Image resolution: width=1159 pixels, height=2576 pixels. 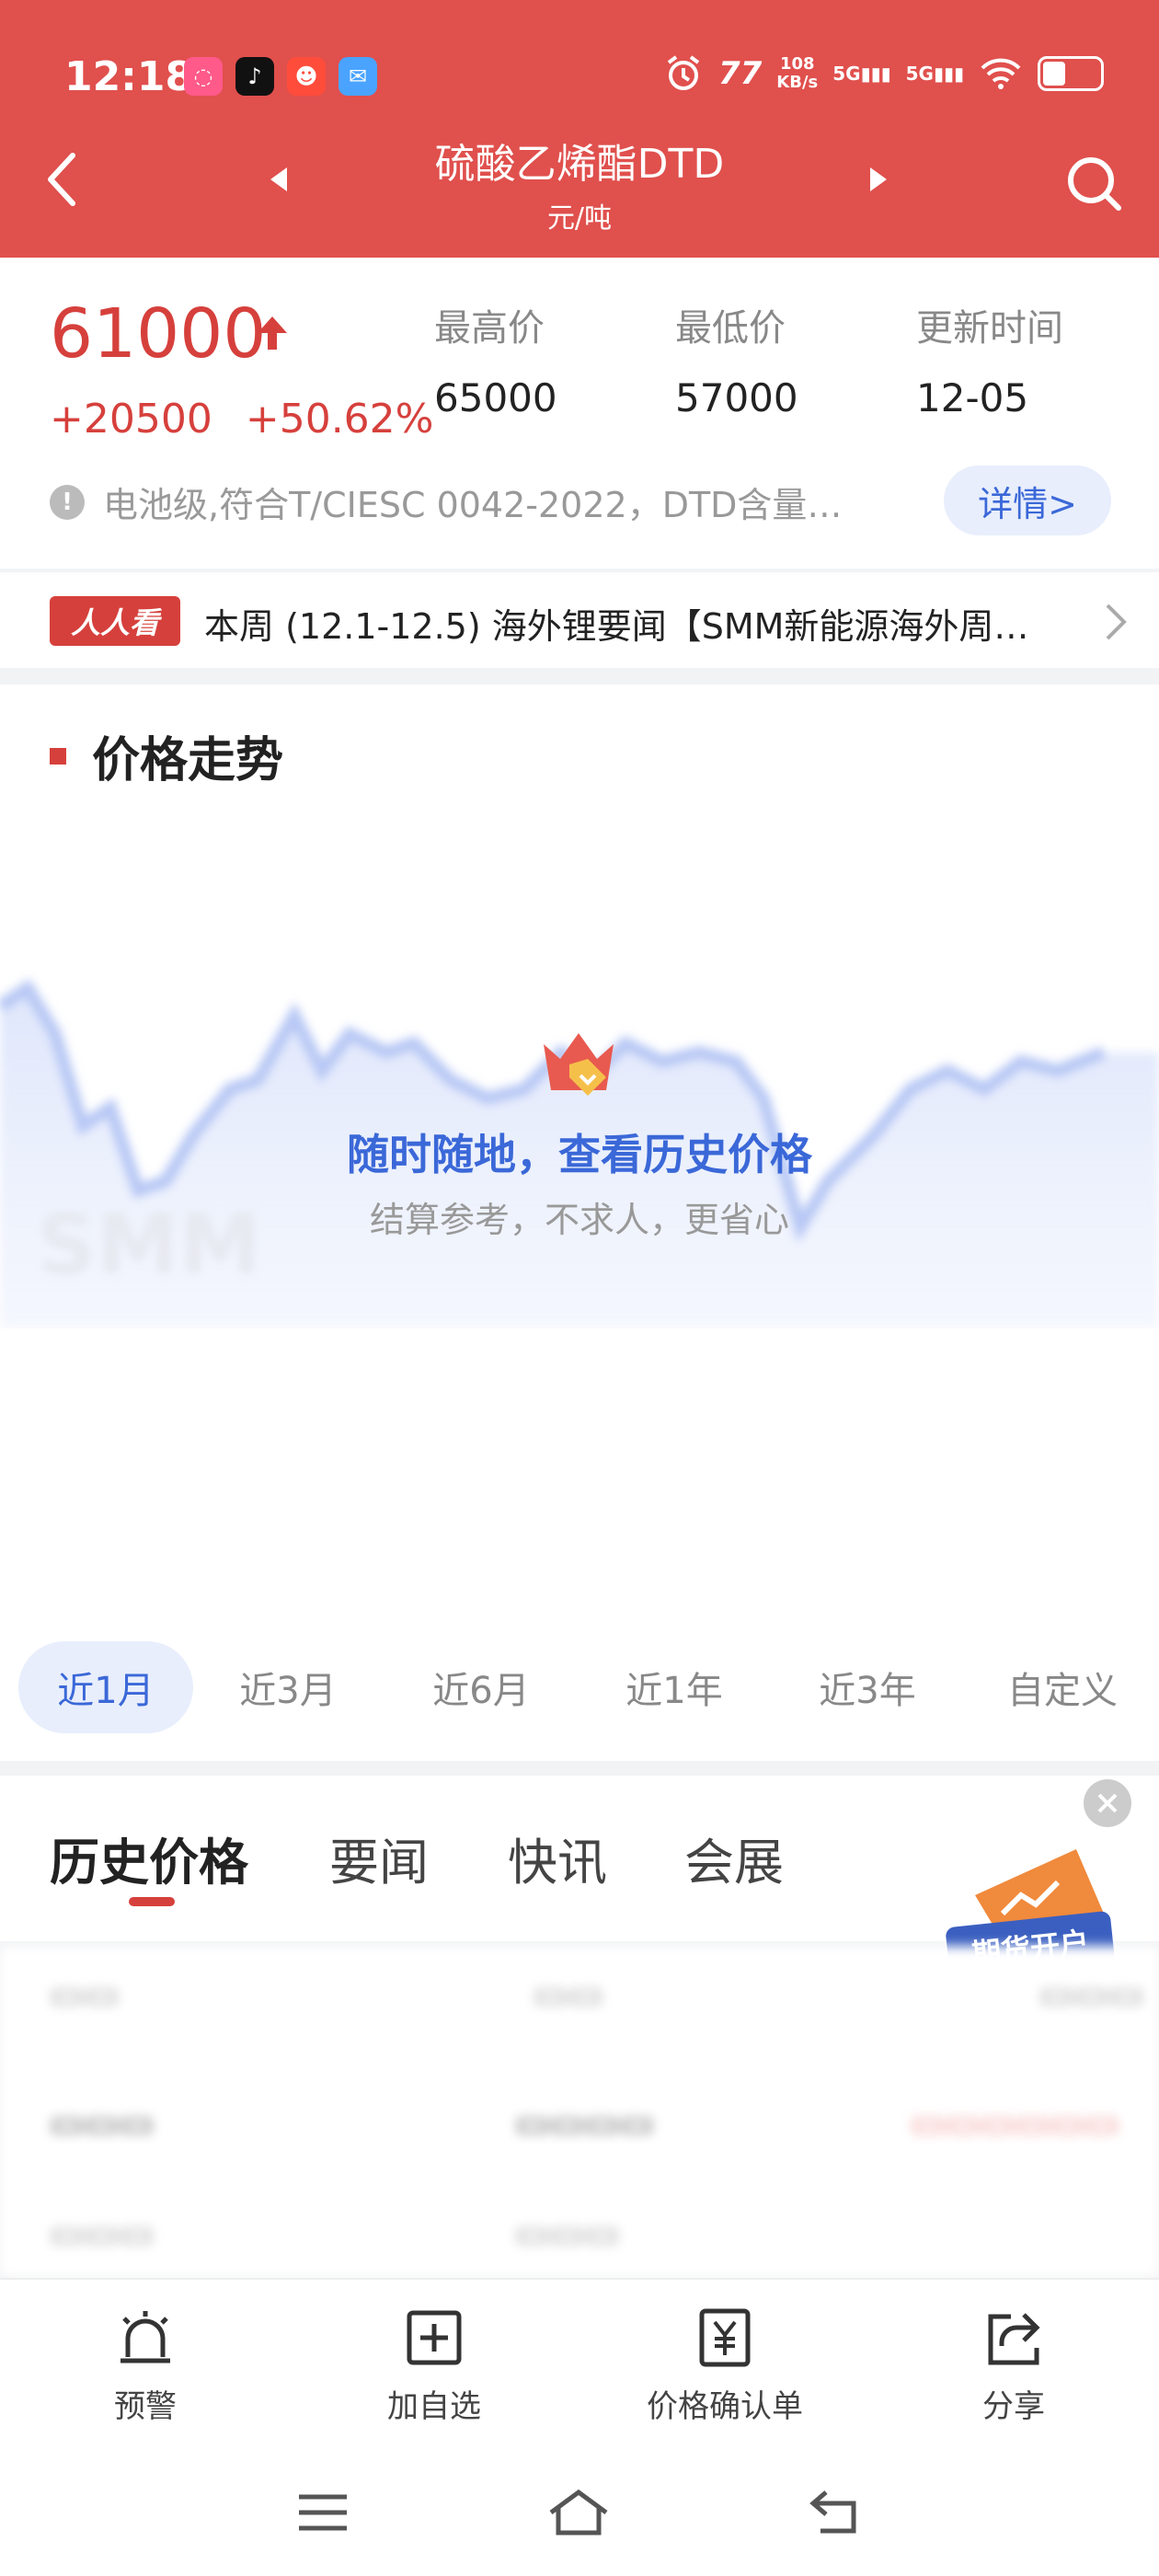 What do you see at coordinates (481, 1687) in the screenshot?
I see `range-6m: 近6月` at bounding box center [481, 1687].